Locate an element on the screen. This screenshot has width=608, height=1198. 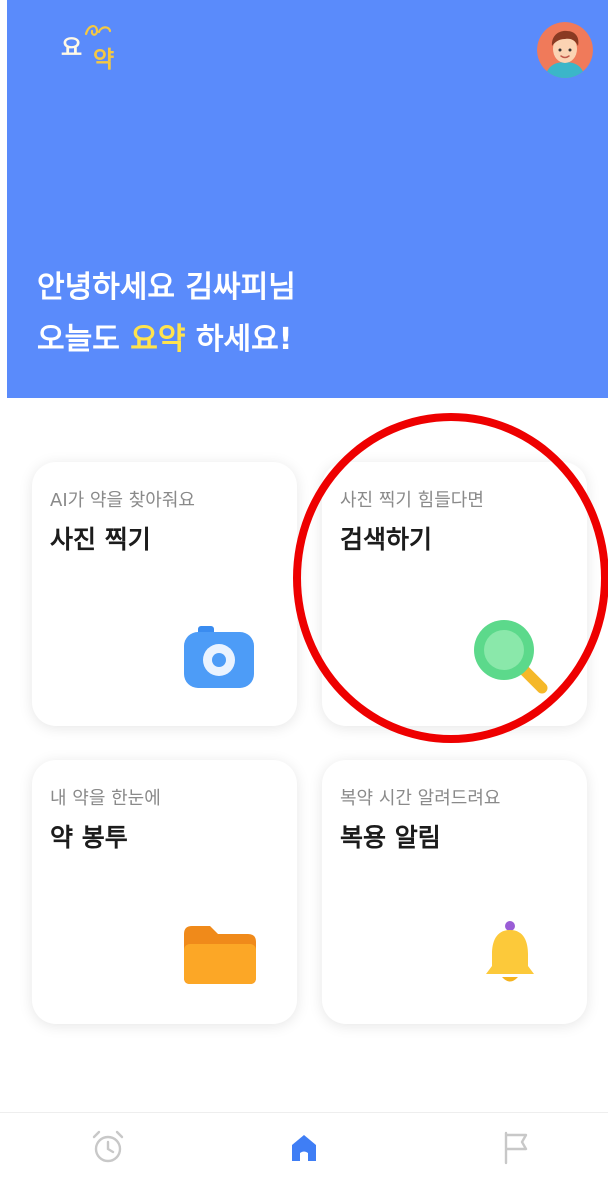
card-title: 검색하기 is located at coordinates (386, 539).